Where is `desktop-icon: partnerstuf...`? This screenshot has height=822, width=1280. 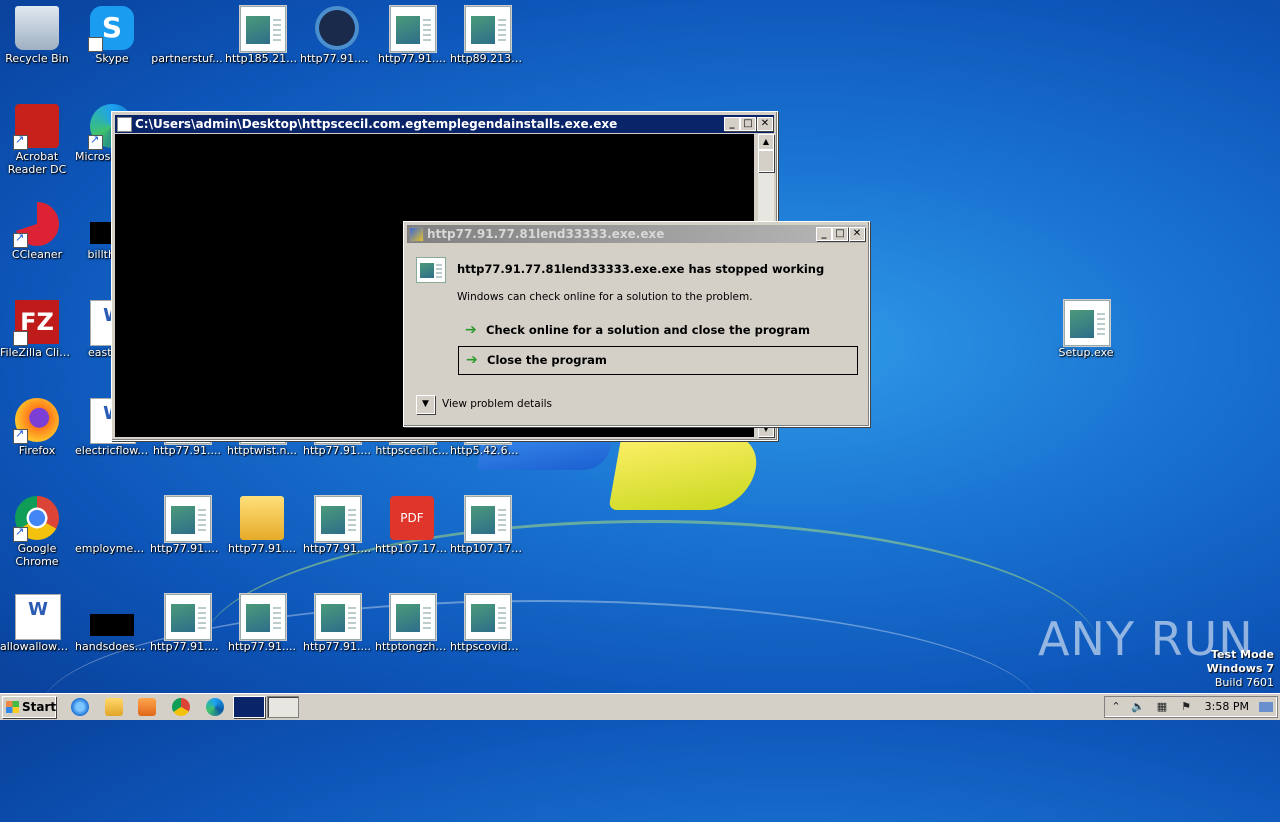
desktop-icon: partnerstuf... is located at coordinates (187, 45).